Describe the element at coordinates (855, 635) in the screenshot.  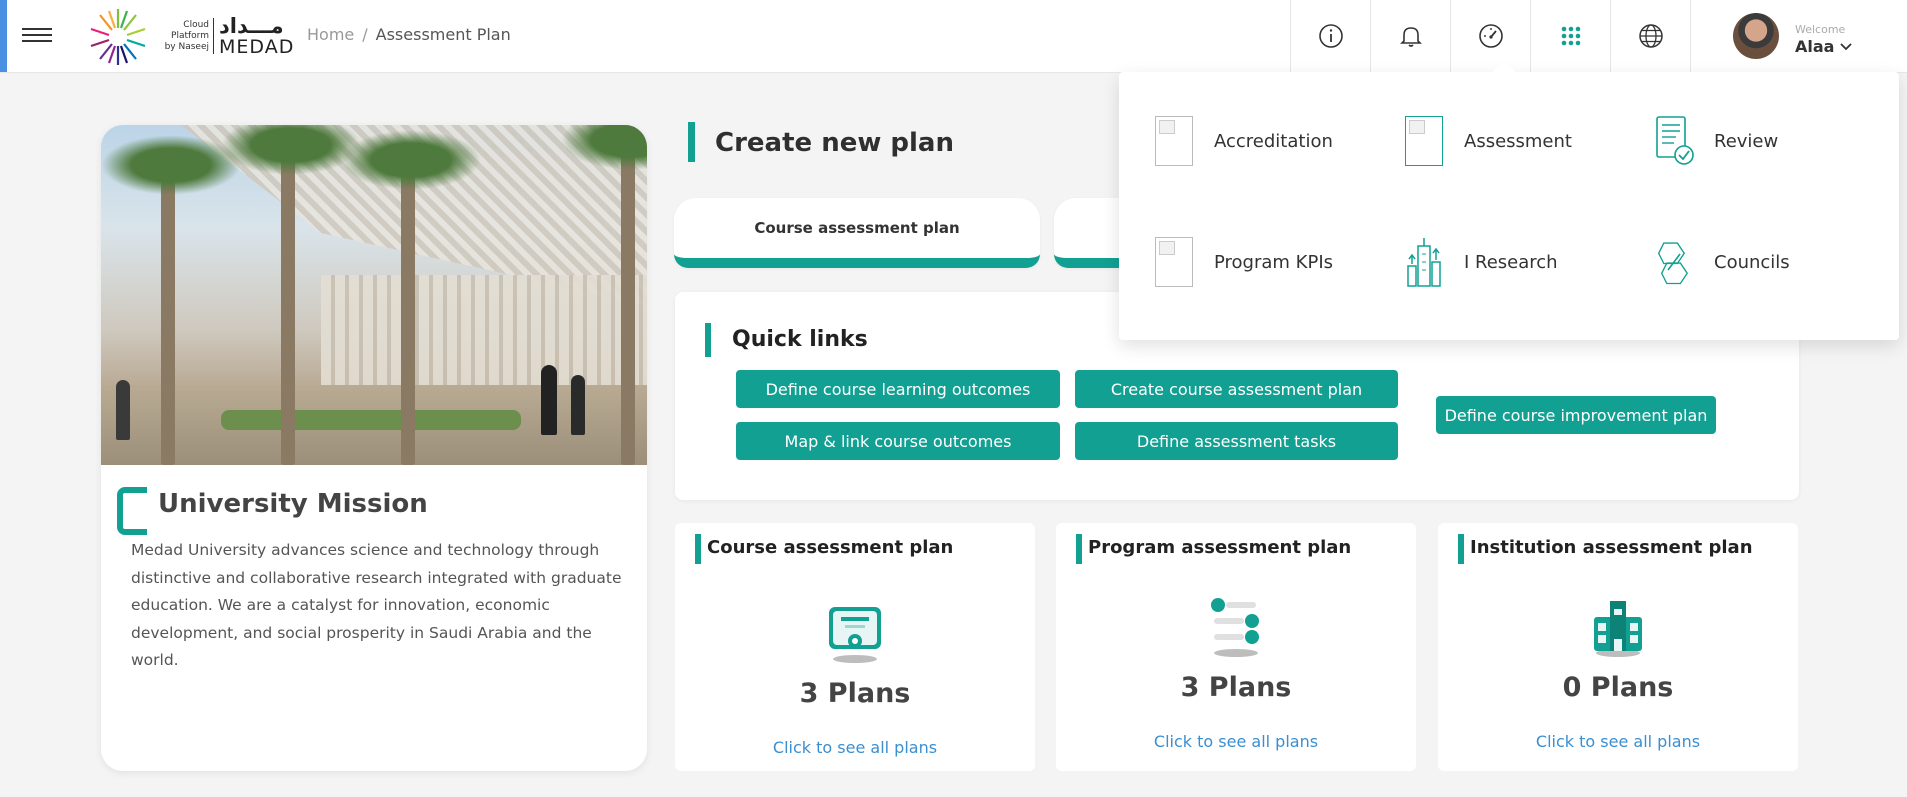
I see `certificate-icon` at that location.